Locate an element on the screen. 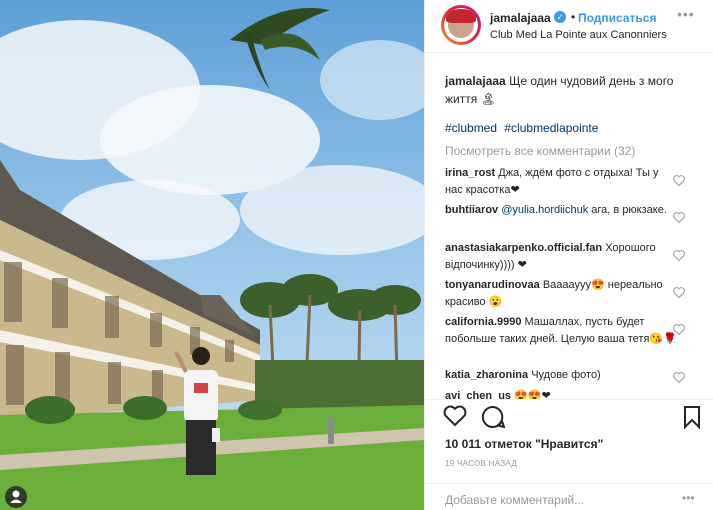 The height and width of the screenshot is (510, 713). post-timestamp: 19 ЧАСОВ НАЗАД is located at coordinates (481, 463).